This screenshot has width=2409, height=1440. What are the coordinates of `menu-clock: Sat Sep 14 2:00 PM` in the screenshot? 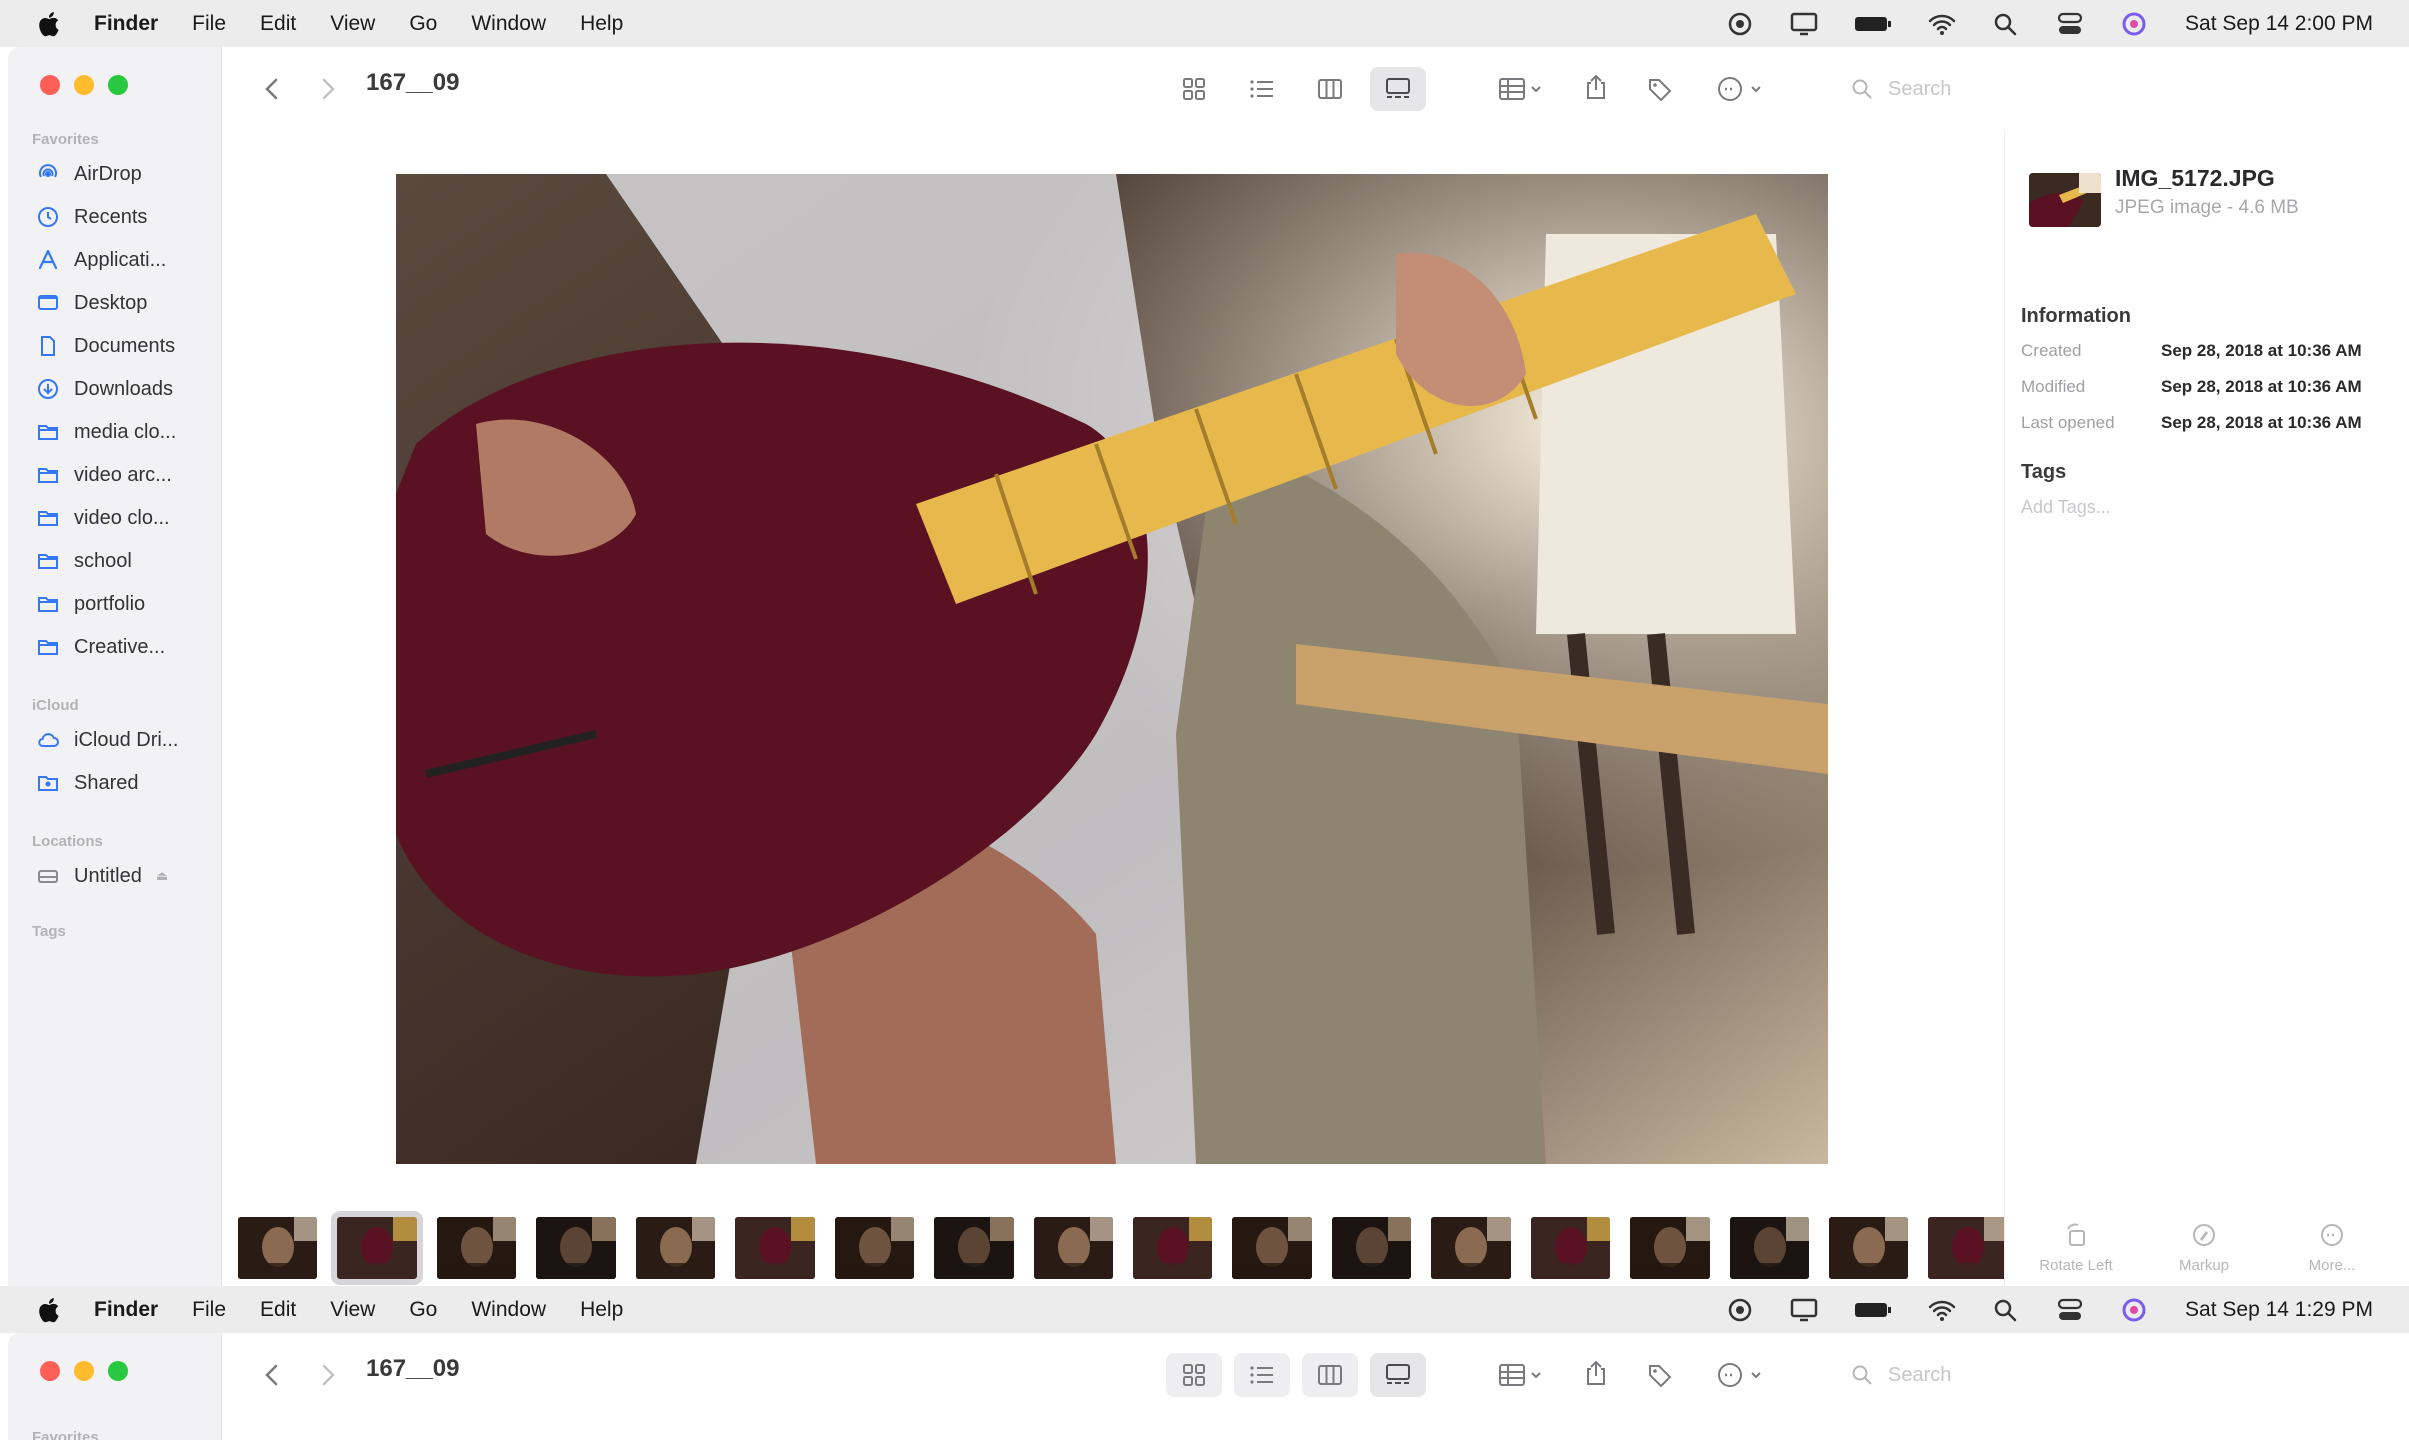 It's located at (2279, 24).